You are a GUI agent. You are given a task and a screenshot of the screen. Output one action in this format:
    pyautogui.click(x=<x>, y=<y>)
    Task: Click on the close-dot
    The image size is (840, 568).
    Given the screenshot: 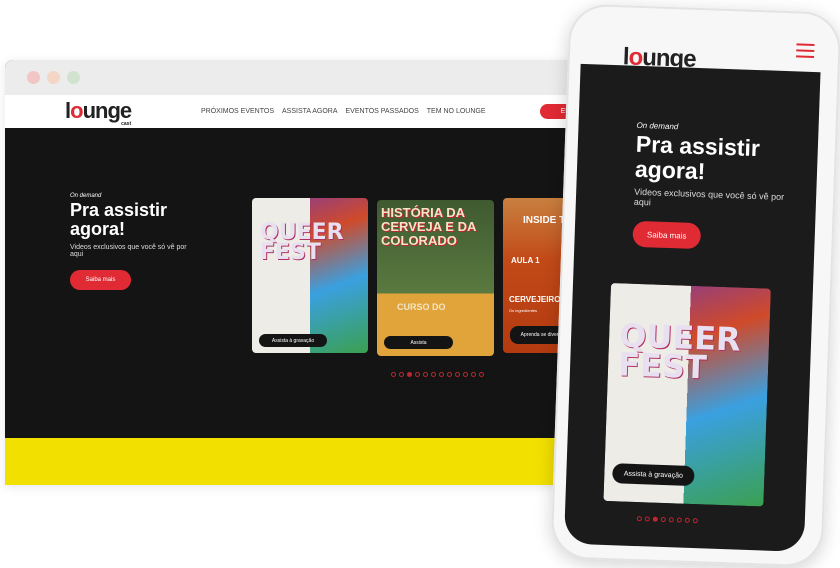 What is the action you would take?
    pyautogui.click(x=33, y=77)
    